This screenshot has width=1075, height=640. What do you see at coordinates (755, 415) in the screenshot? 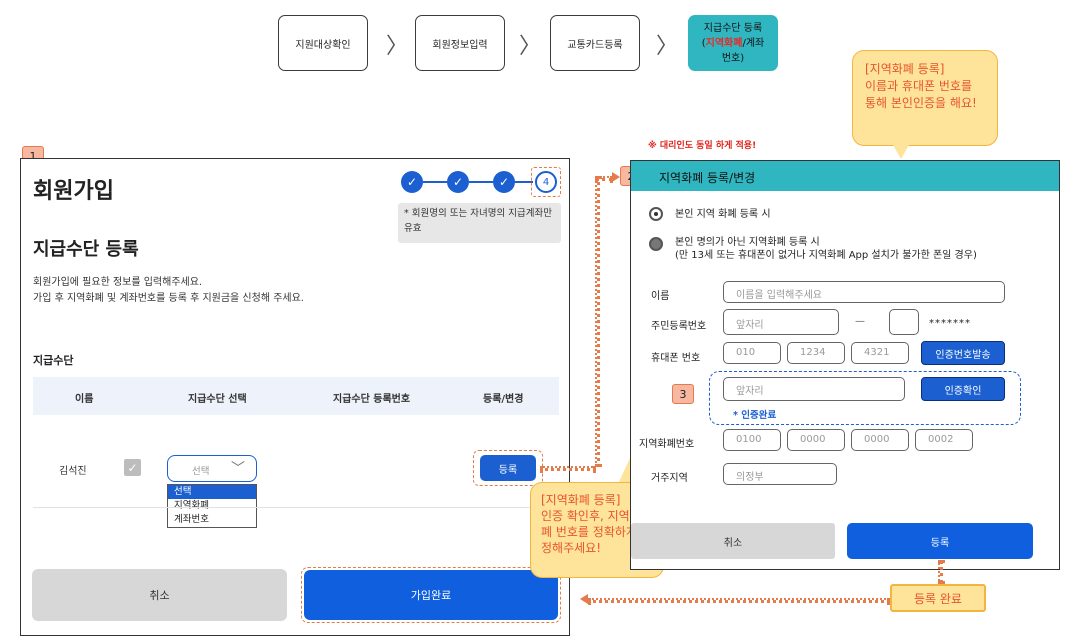
I see `verified-status: * 인증완료` at bounding box center [755, 415].